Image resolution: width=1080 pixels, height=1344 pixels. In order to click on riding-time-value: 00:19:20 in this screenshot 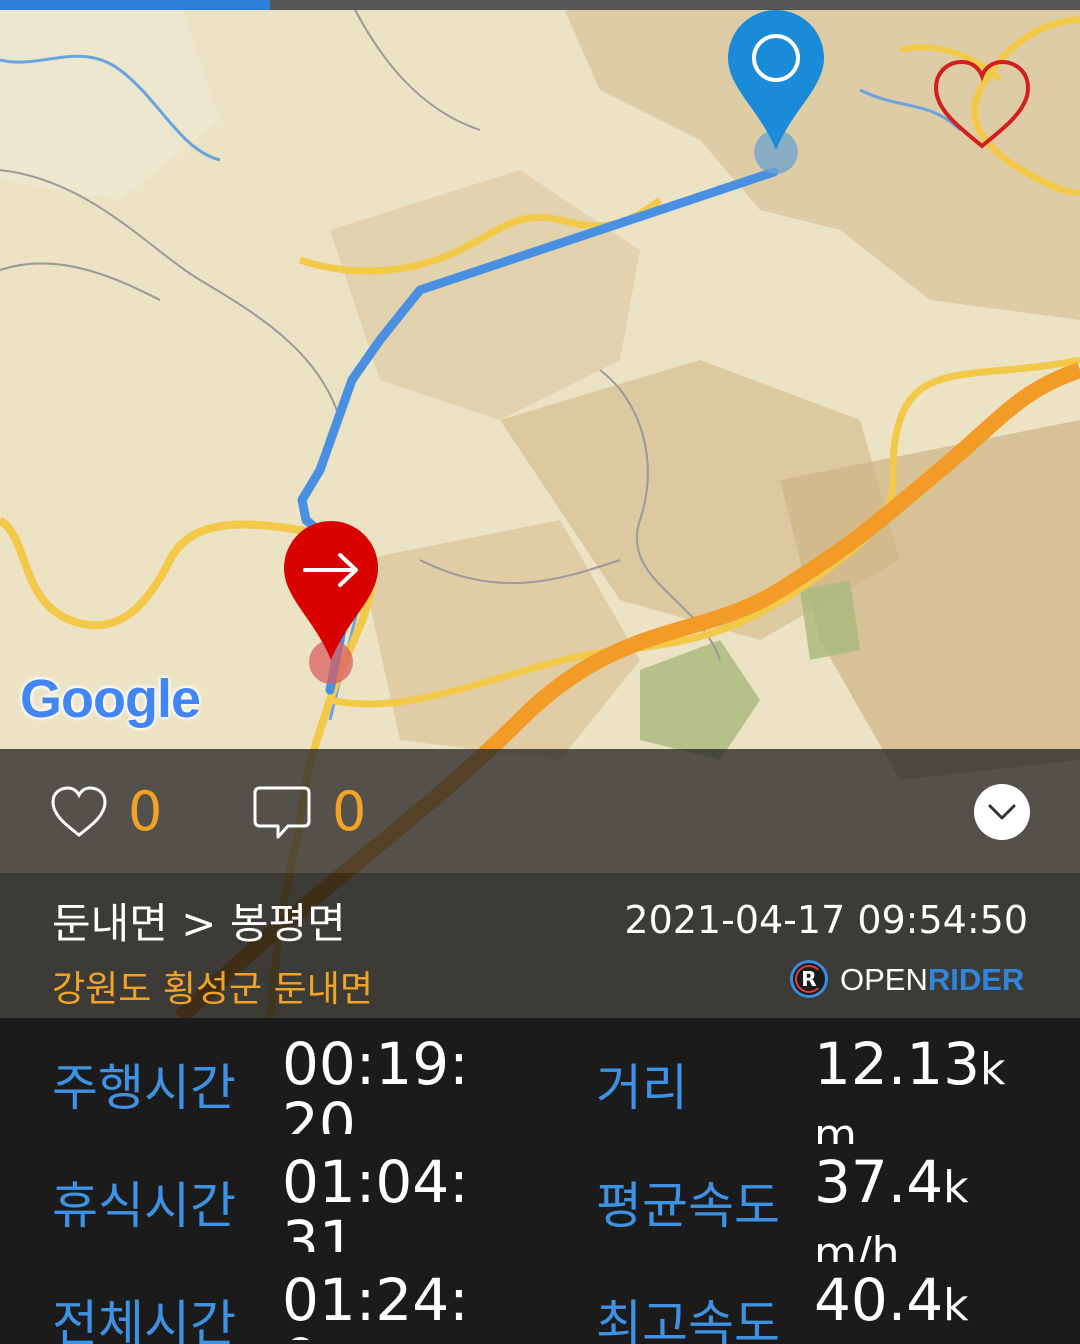, I will do `click(375, 1084)`.